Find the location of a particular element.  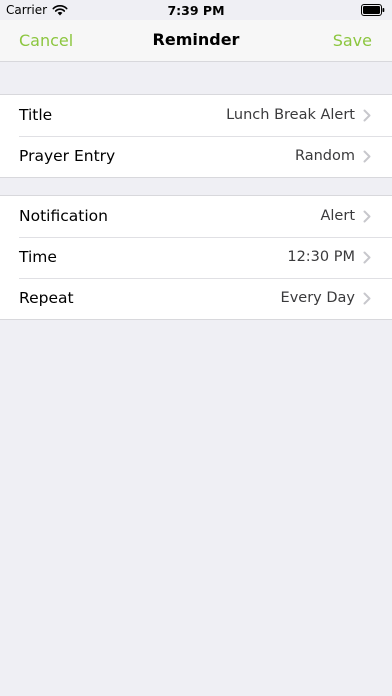

status-bar: Carrier 7:39 PM is located at coordinates (196, 10).